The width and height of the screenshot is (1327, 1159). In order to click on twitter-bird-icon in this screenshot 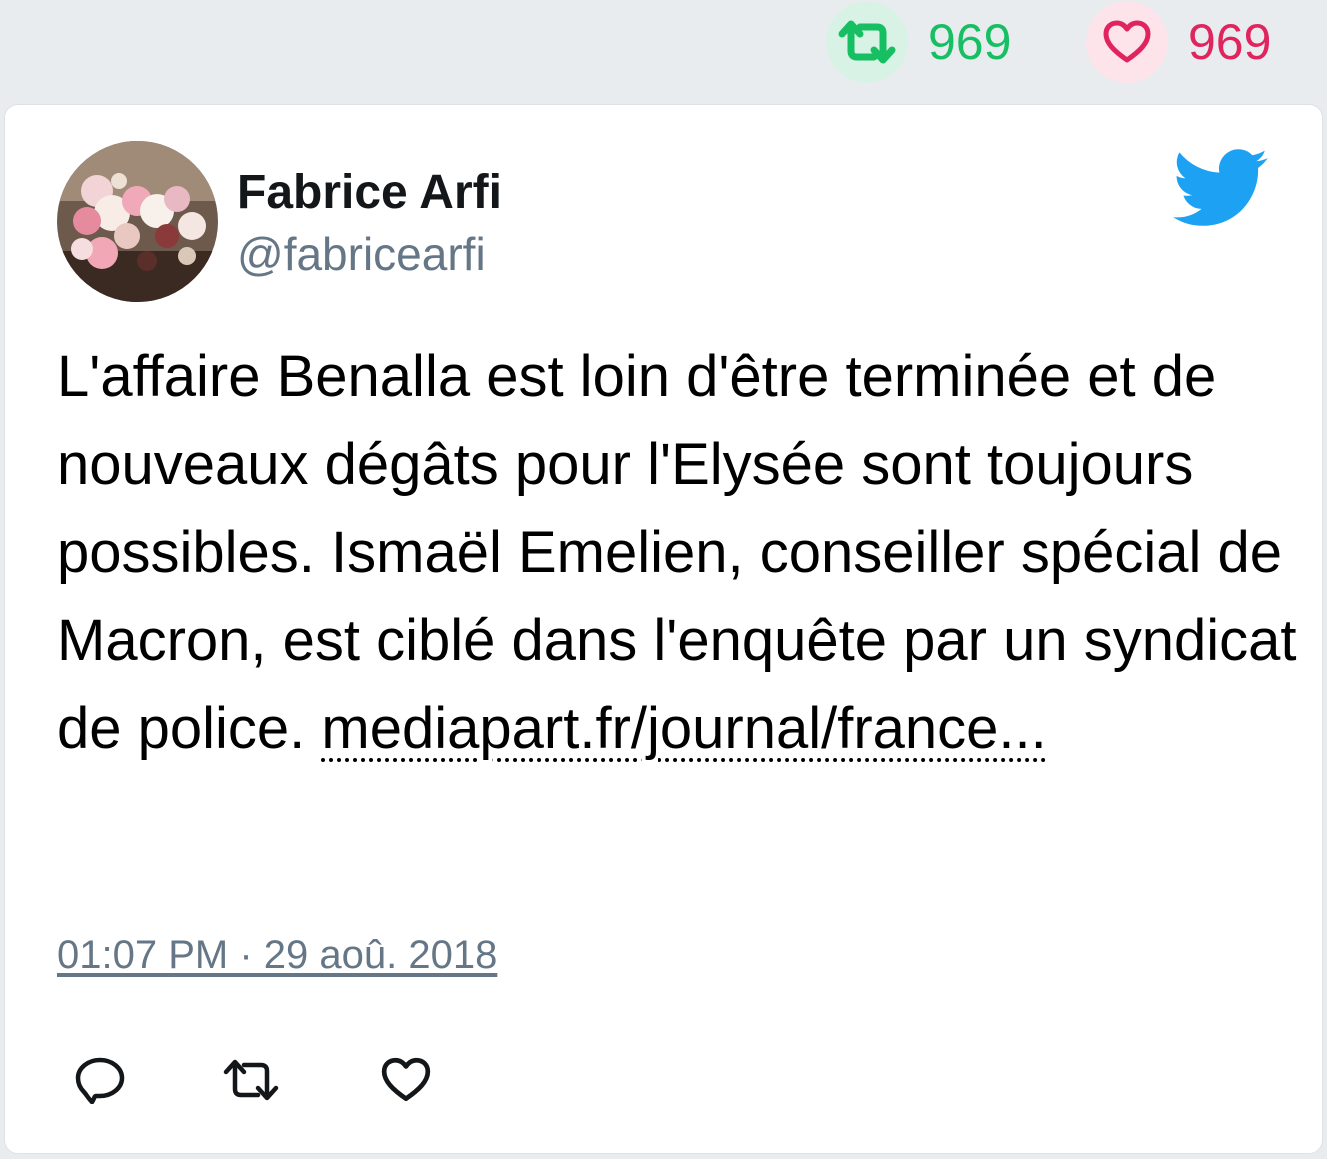, I will do `click(1221, 190)`.